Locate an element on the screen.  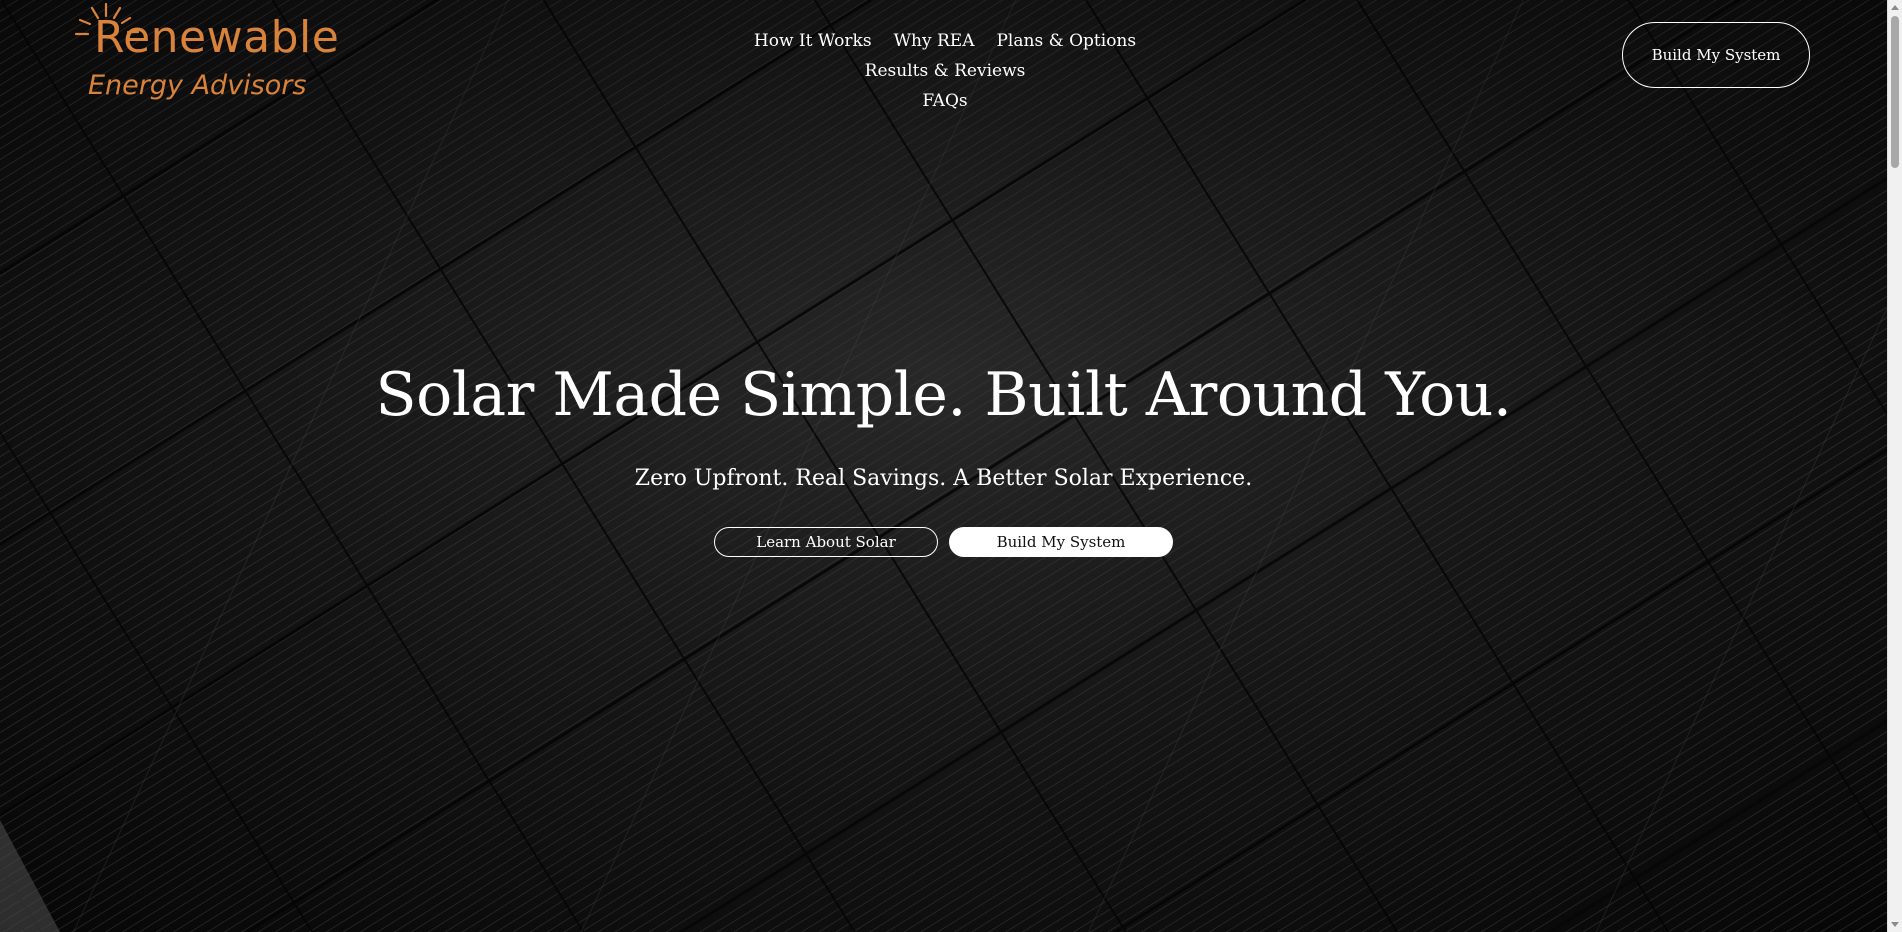
learn-about-solar-button: Learn About Solar is located at coordinates (826, 542).